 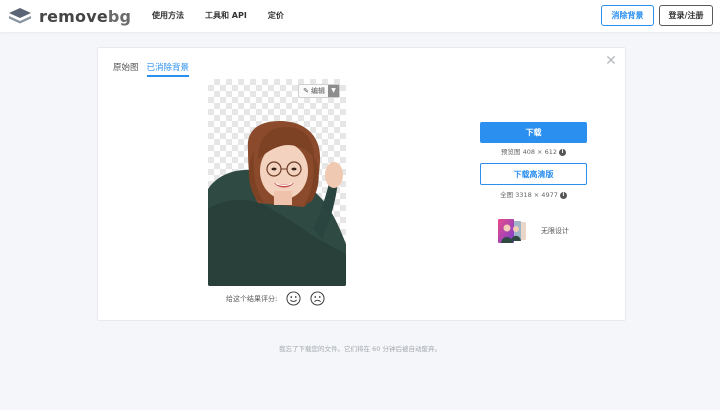 What do you see at coordinates (555, 231) in the screenshot?
I see `design-label: 无限设计` at bounding box center [555, 231].